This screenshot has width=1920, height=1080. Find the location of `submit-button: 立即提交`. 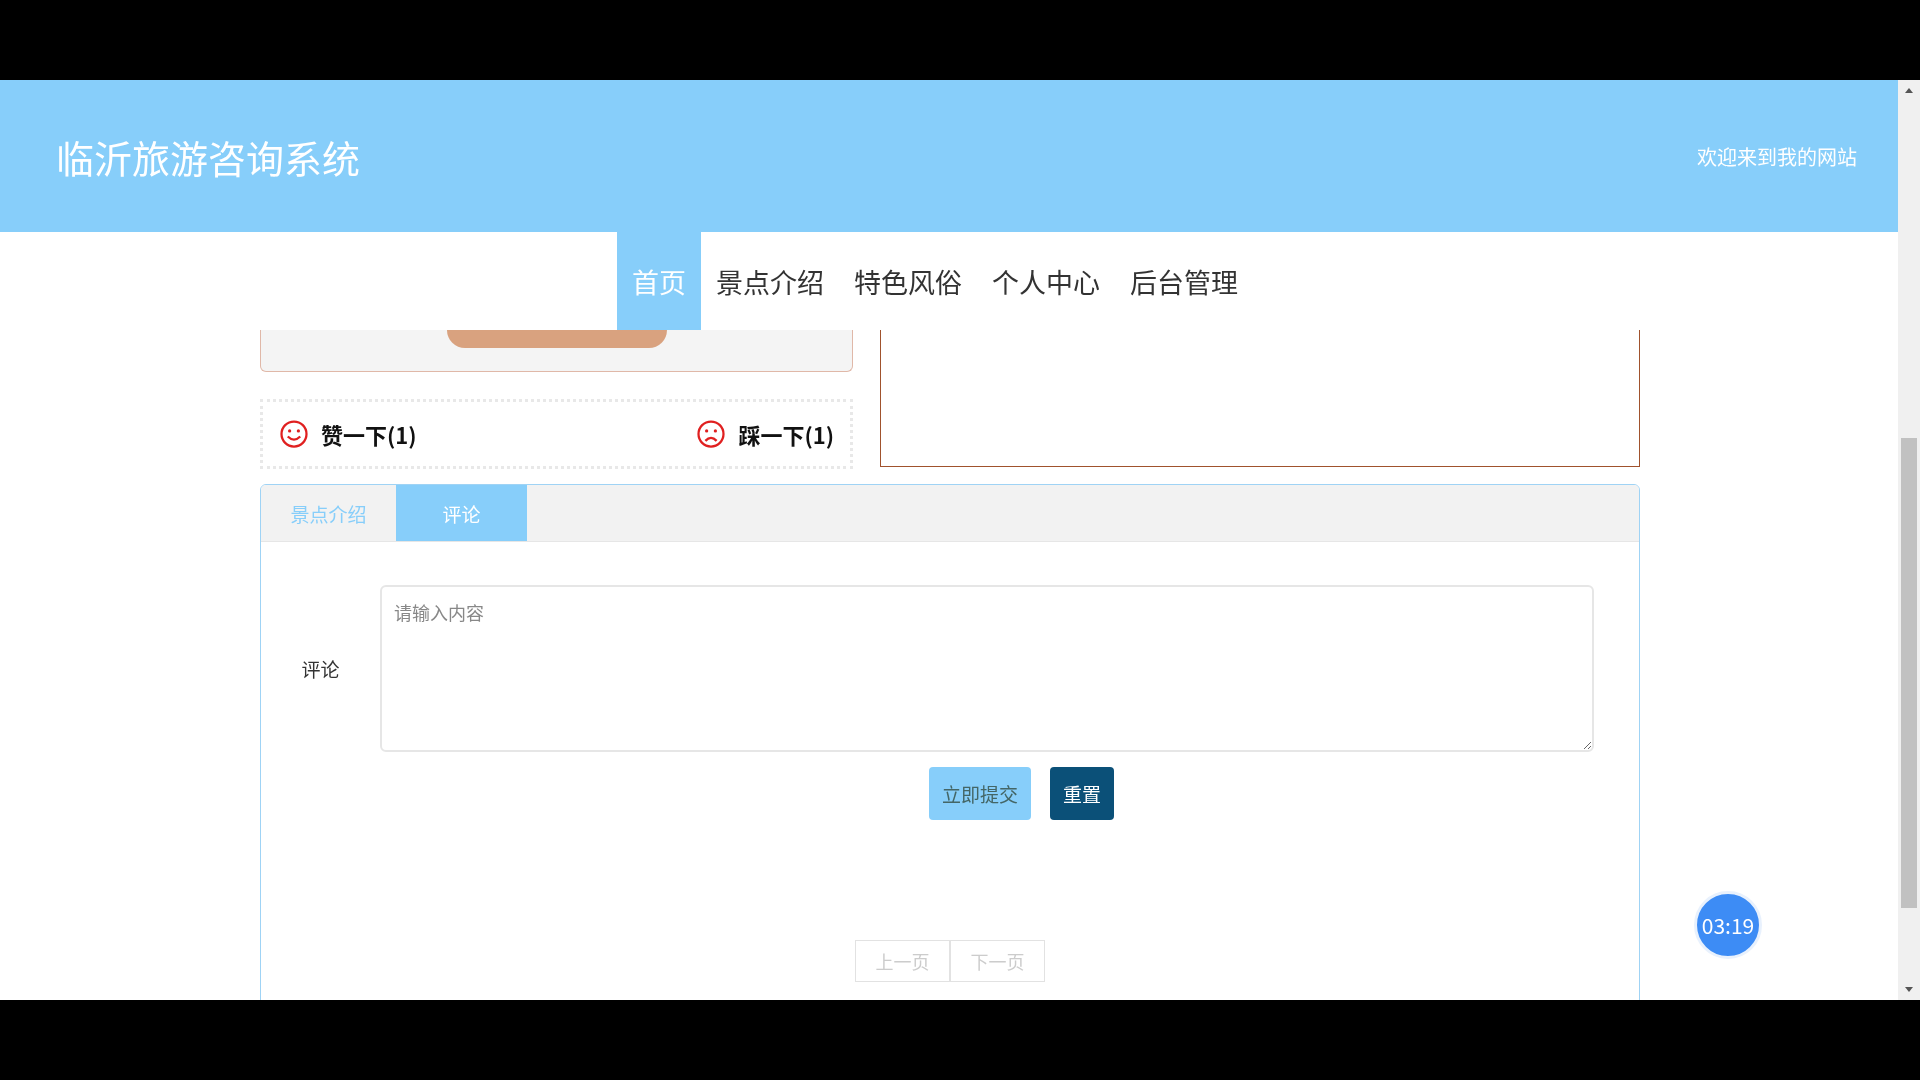

submit-button: 立即提交 is located at coordinates (980, 793).